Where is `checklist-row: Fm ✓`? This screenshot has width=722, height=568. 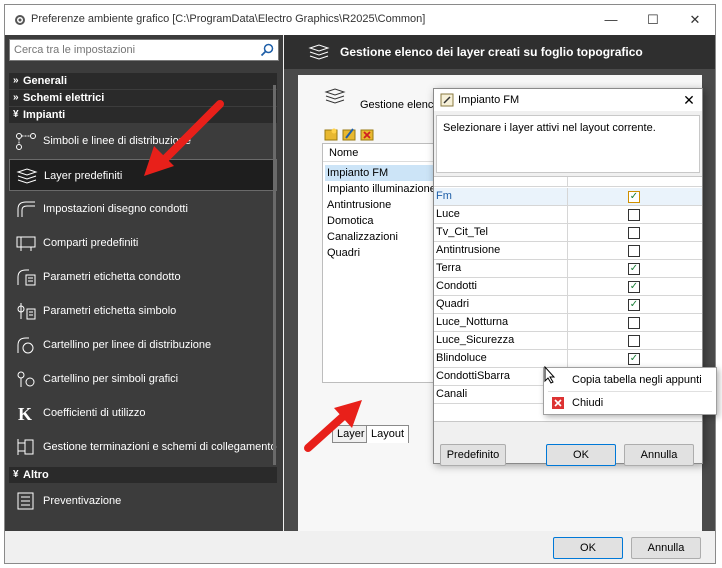
checklist-row: Fm ✓ is located at coordinates (568, 197).